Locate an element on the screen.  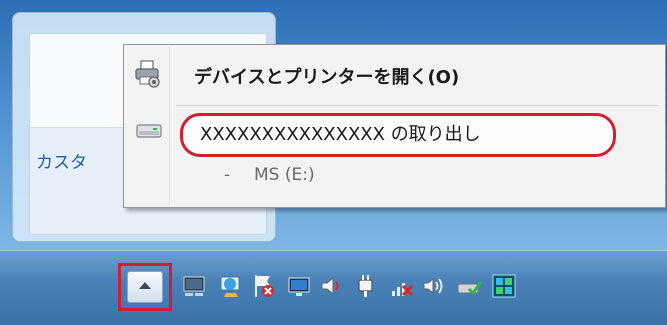
menu-item-dash: - is located at coordinates (227, 175).